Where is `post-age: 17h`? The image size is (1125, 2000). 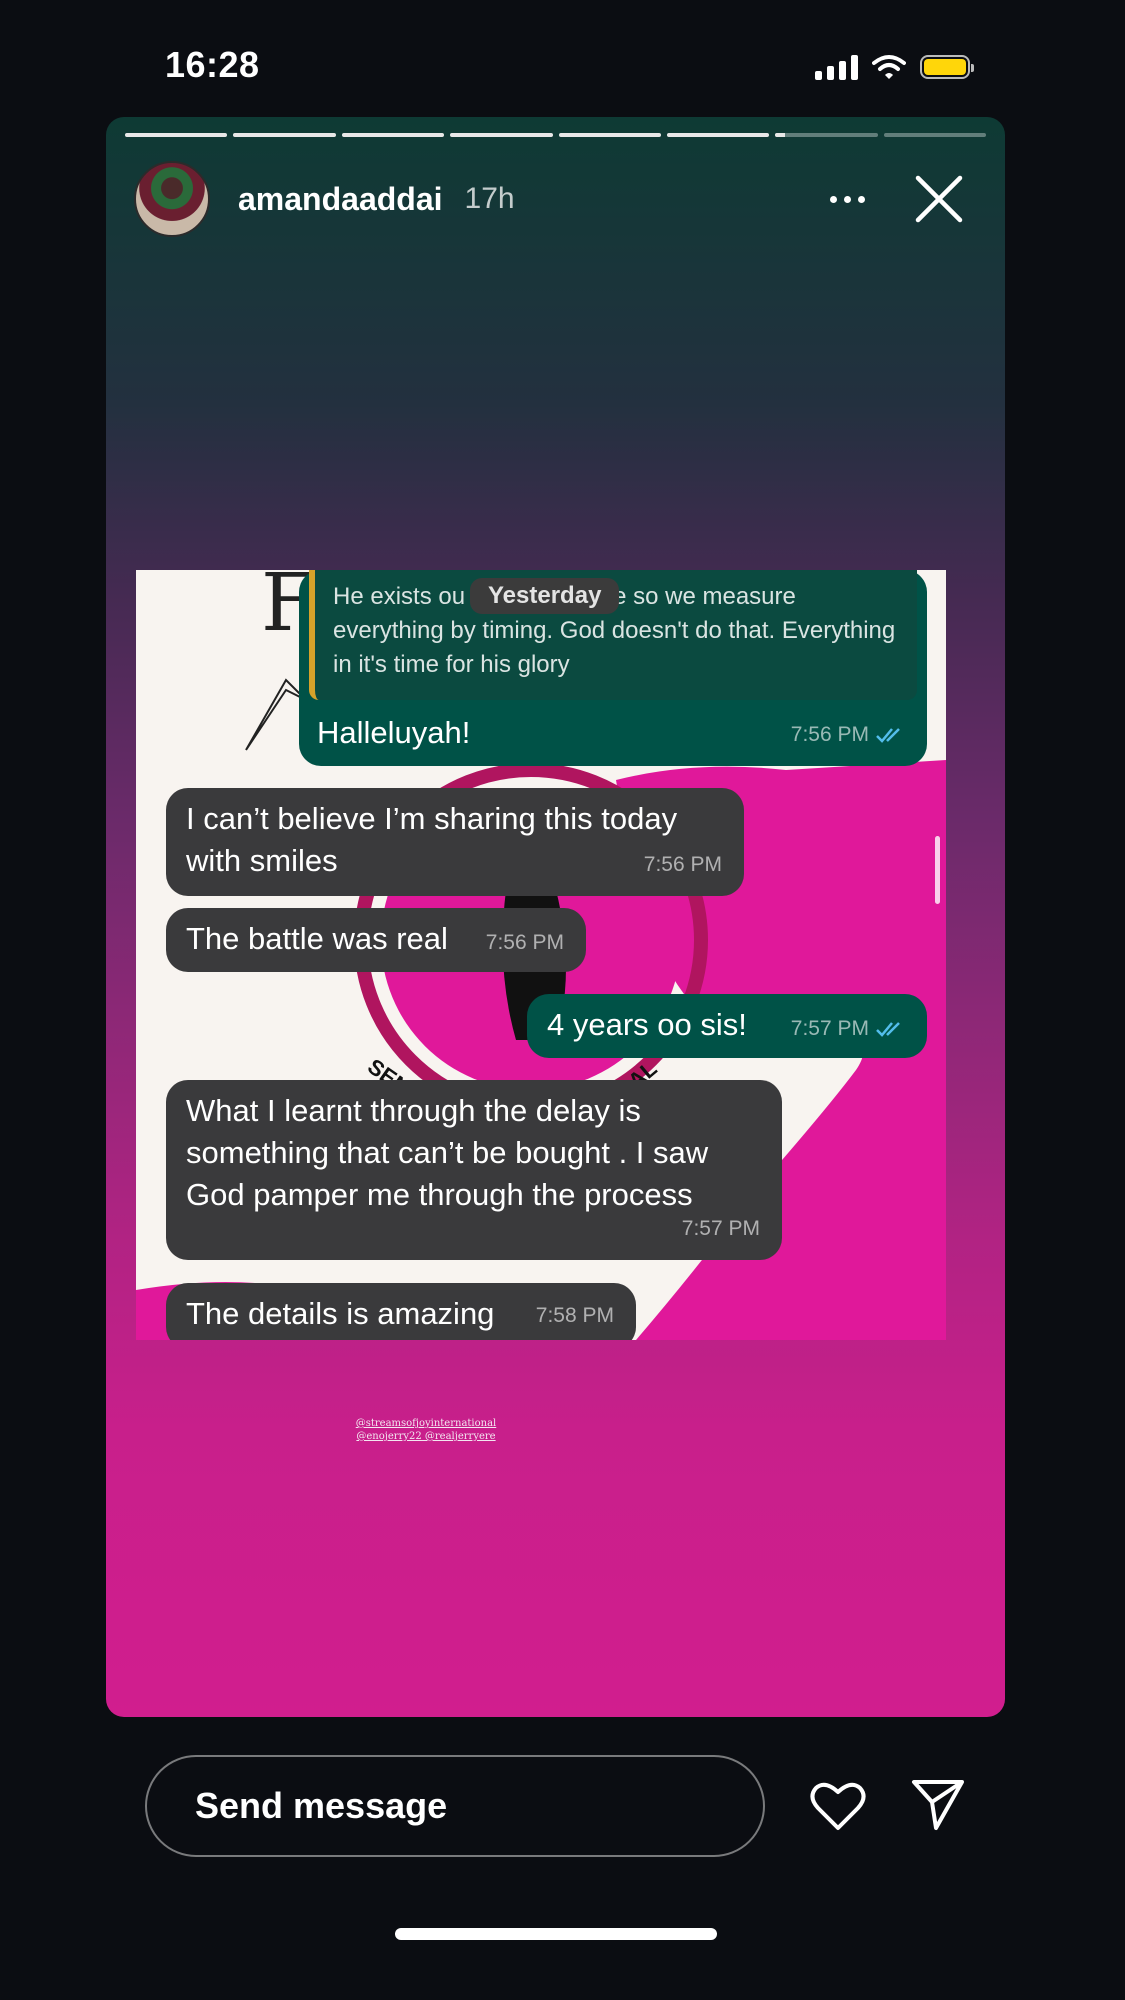 post-age: 17h is located at coordinates (489, 198).